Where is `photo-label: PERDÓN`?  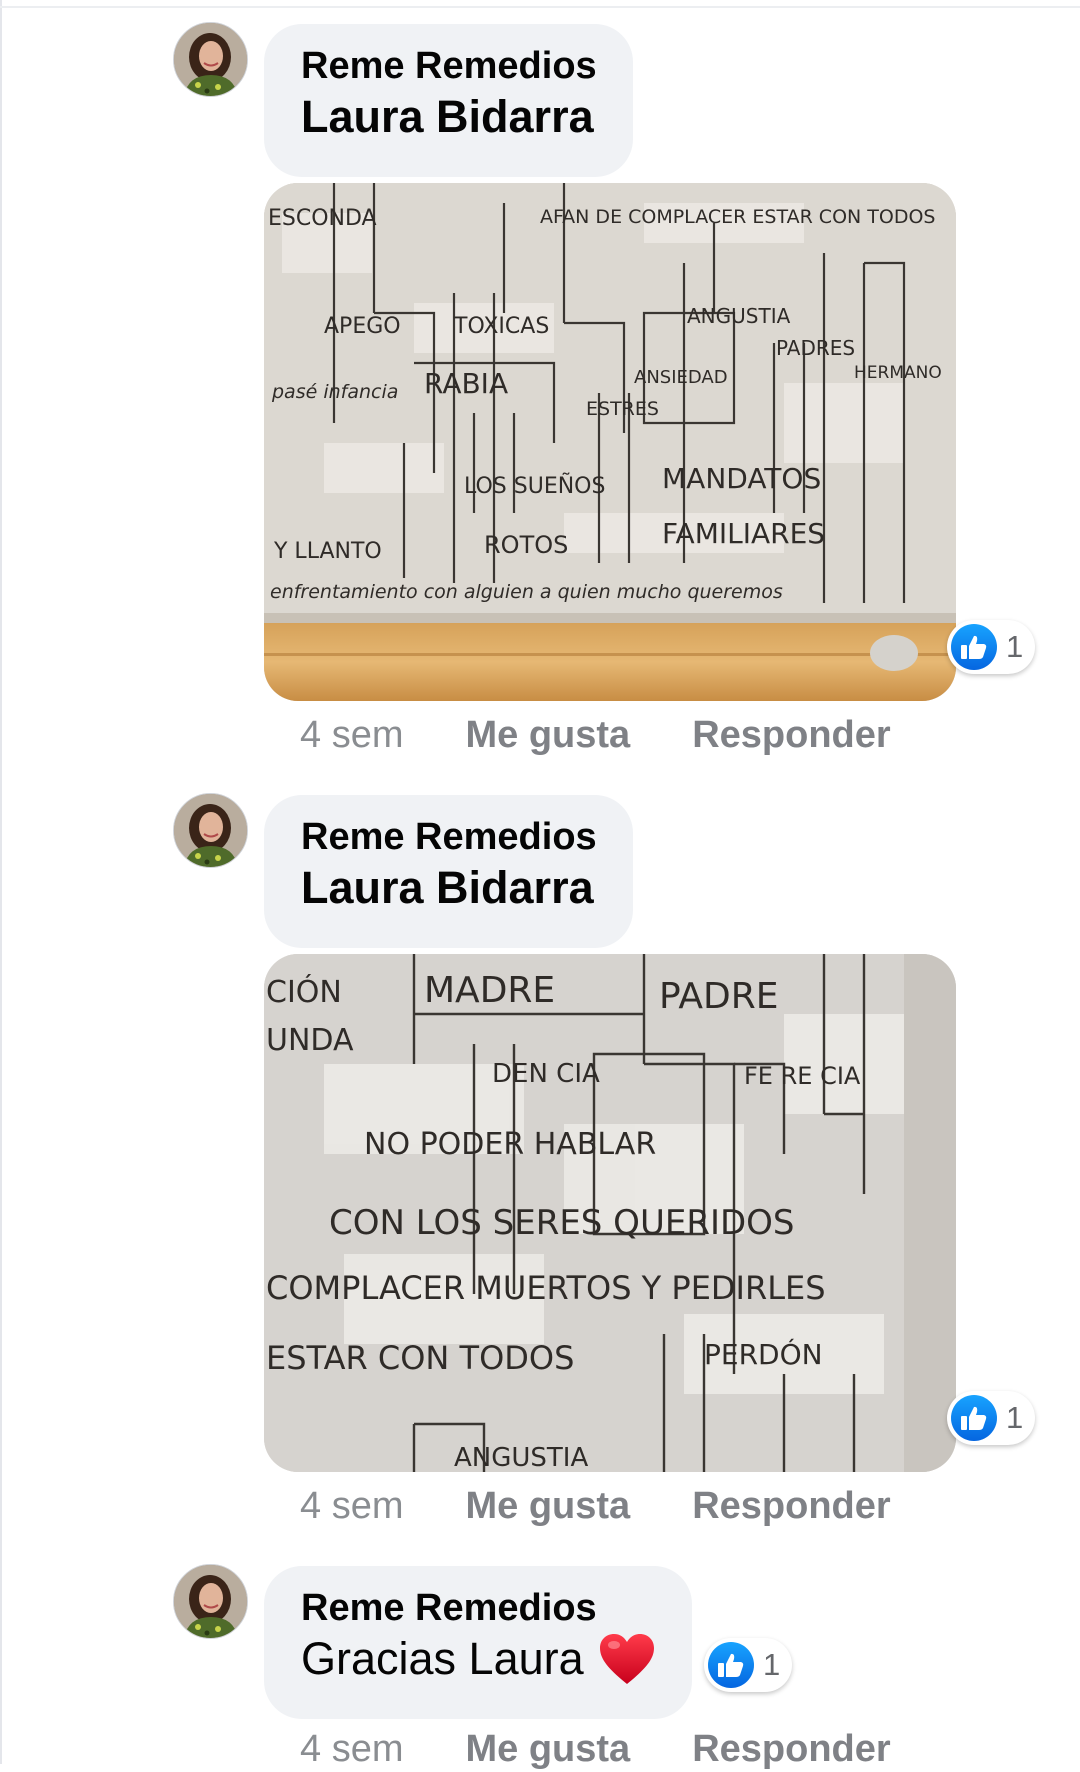 photo-label: PERDÓN is located at coordinates (763, 1354).